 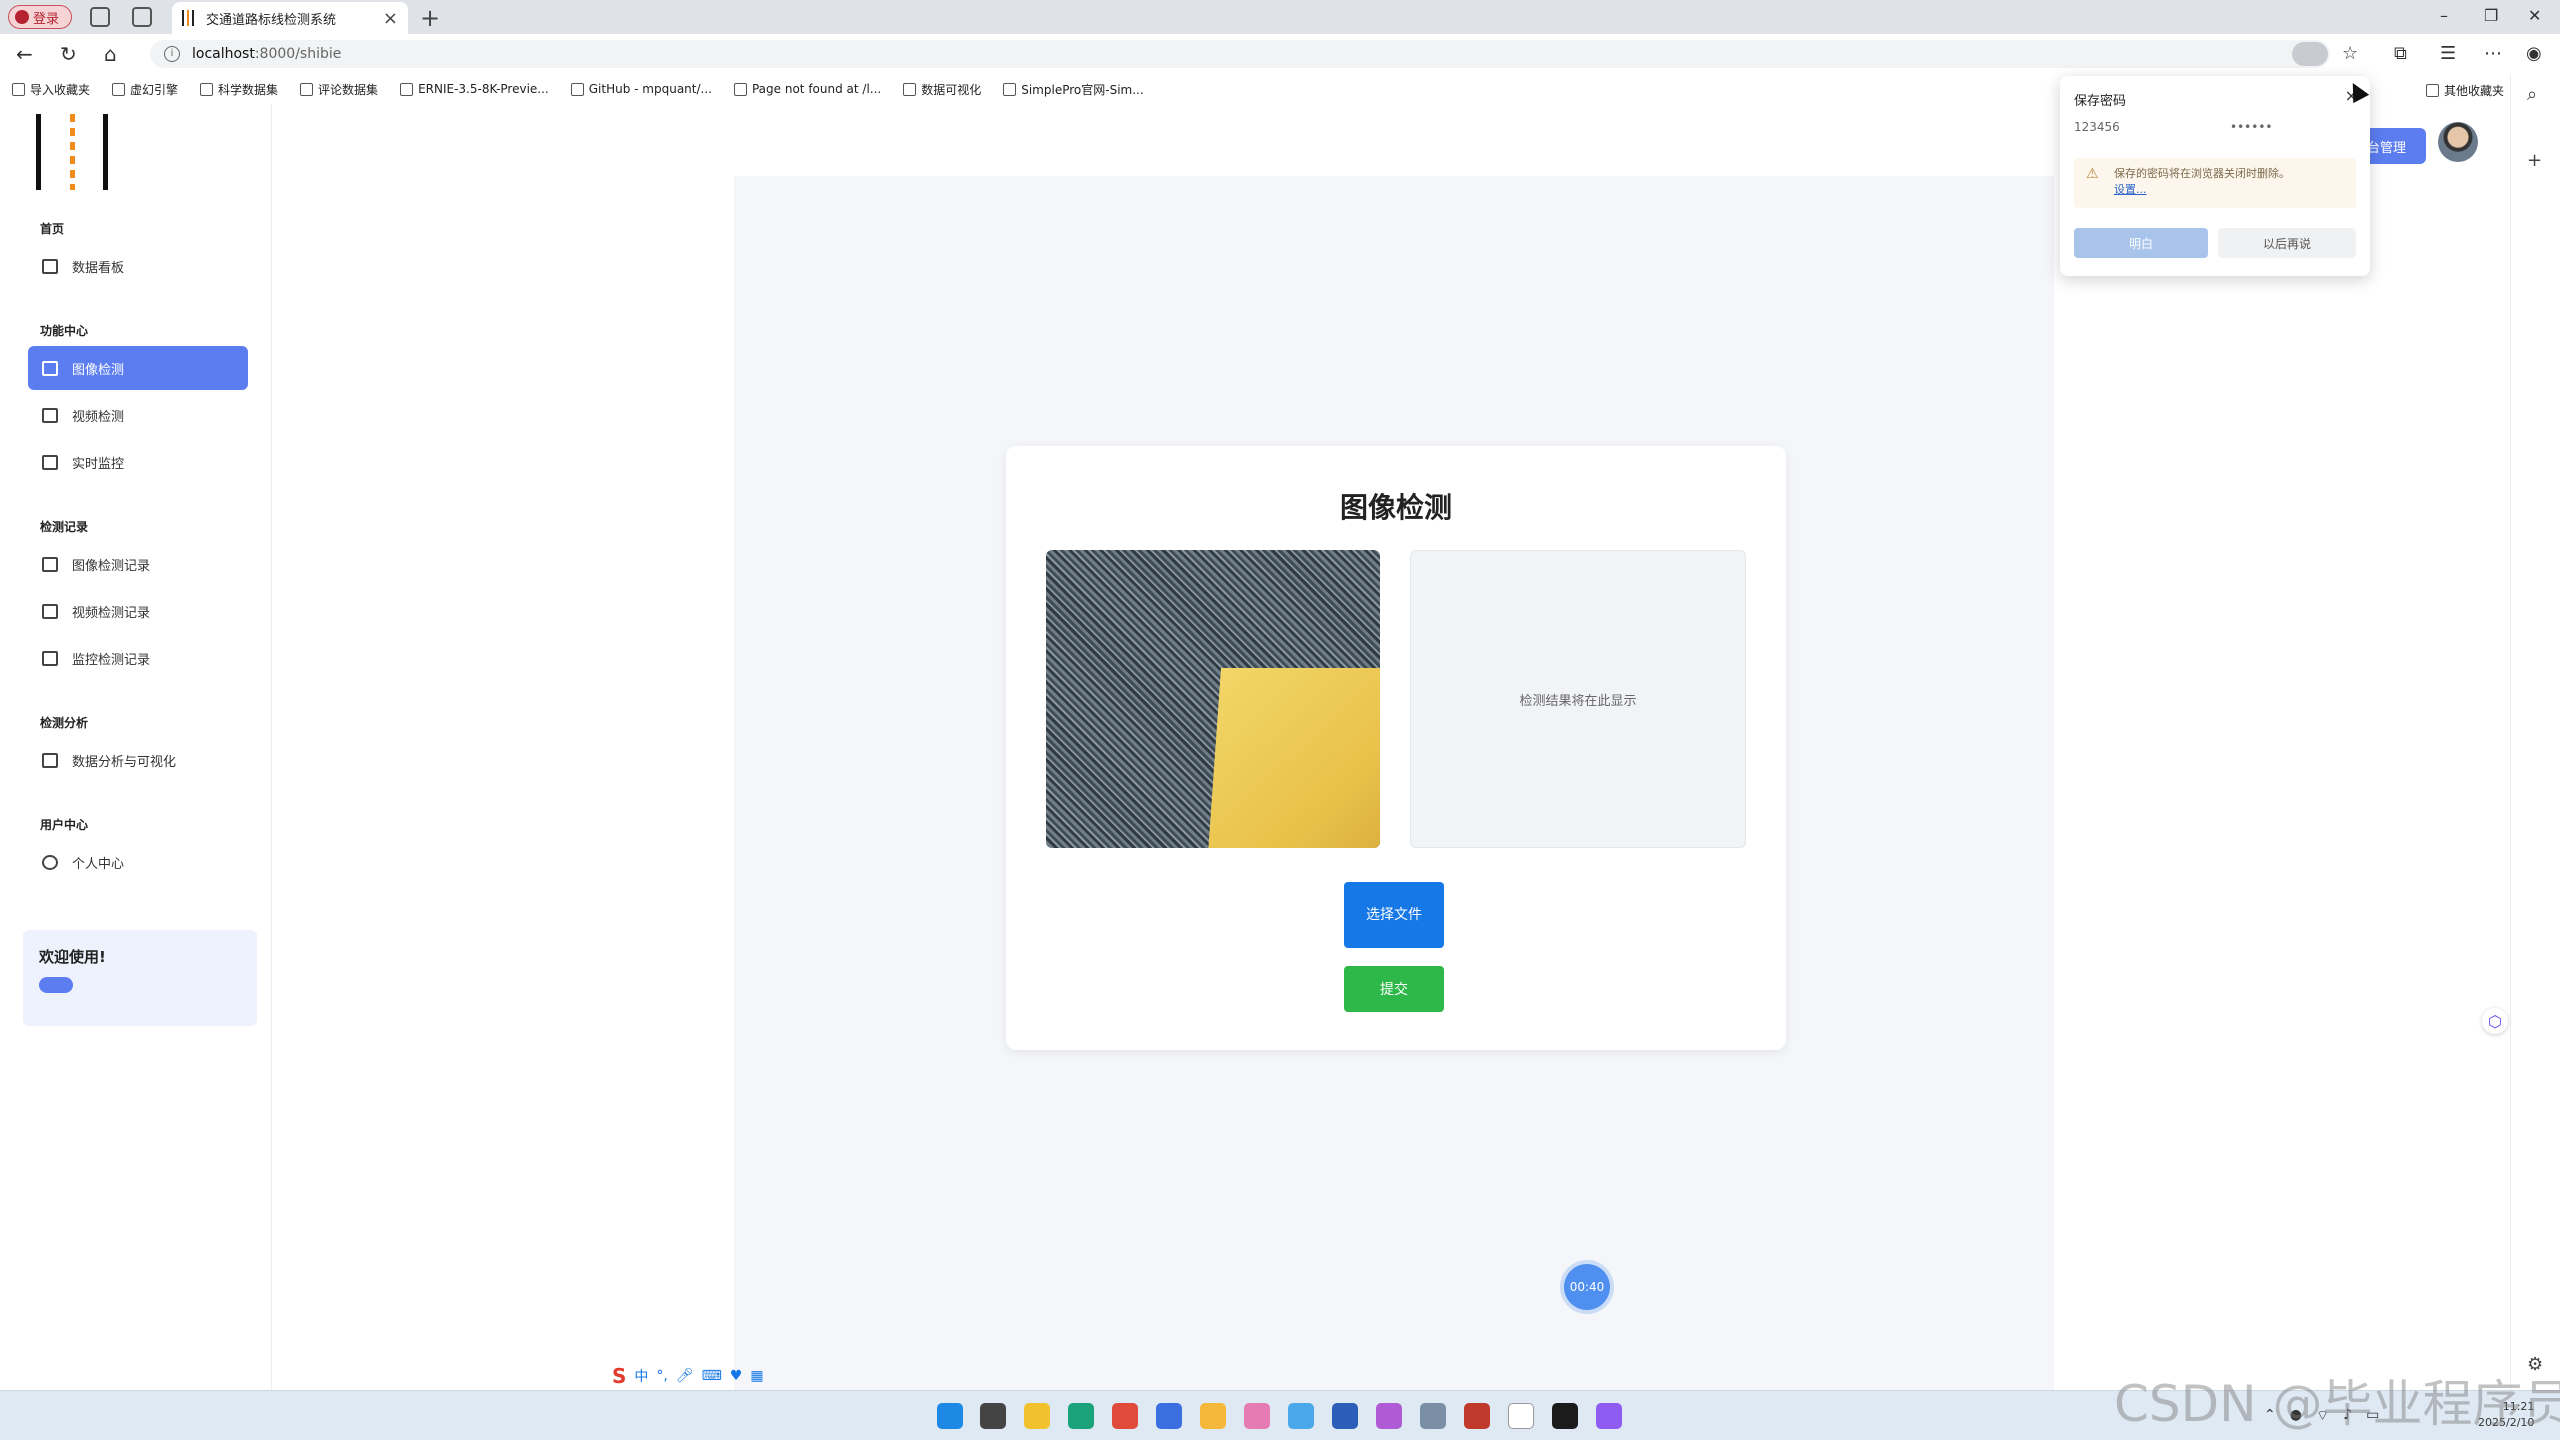 I want to click on profile-icon, so click(x=22, y=17).